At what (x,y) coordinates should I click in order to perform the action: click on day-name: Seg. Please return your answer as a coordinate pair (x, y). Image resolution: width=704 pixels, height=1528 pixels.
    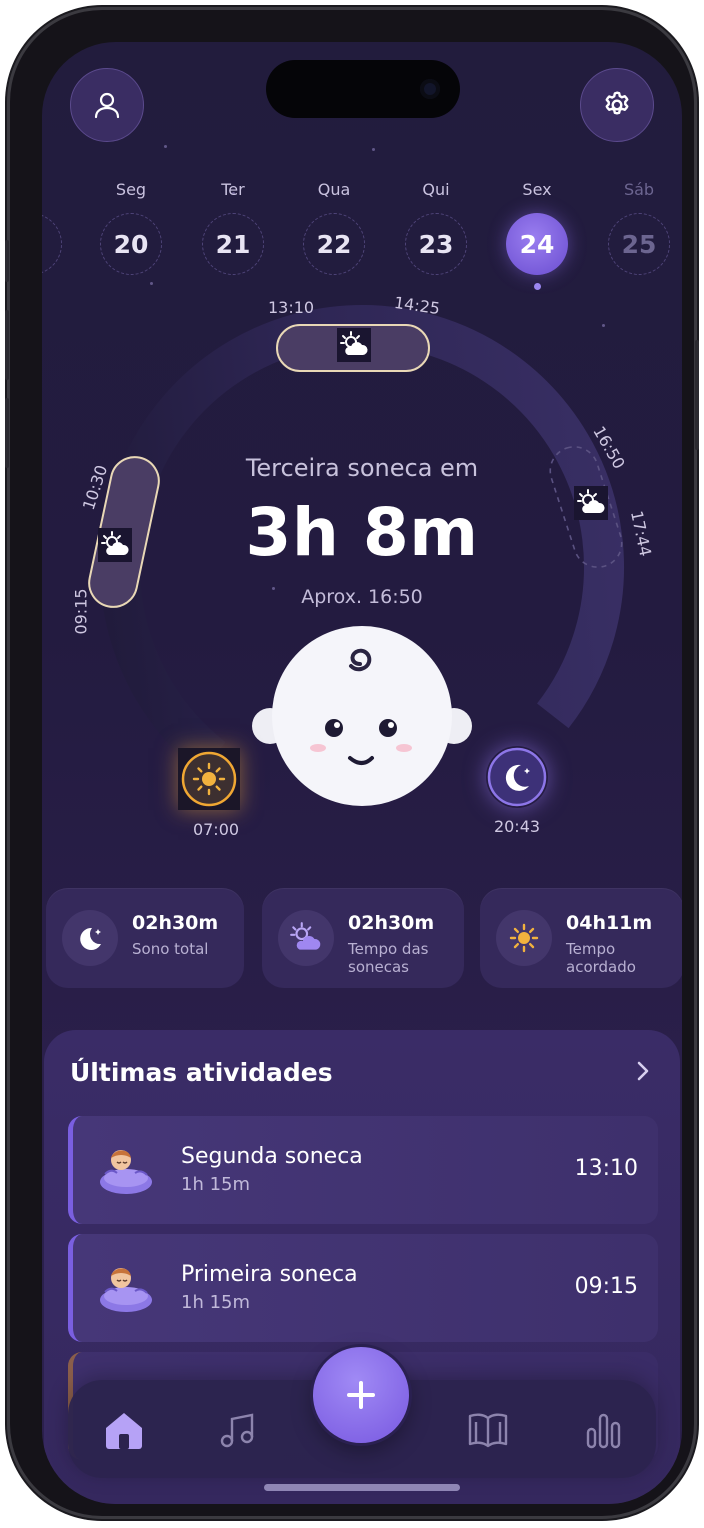
    Looking at the image, I should click on (131, 189).